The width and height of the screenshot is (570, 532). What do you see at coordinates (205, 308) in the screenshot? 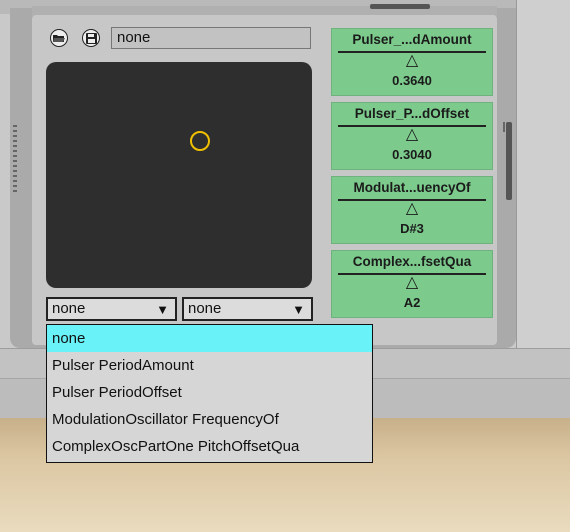
I see `y-target-value: none` at bounding box center [205, 308].